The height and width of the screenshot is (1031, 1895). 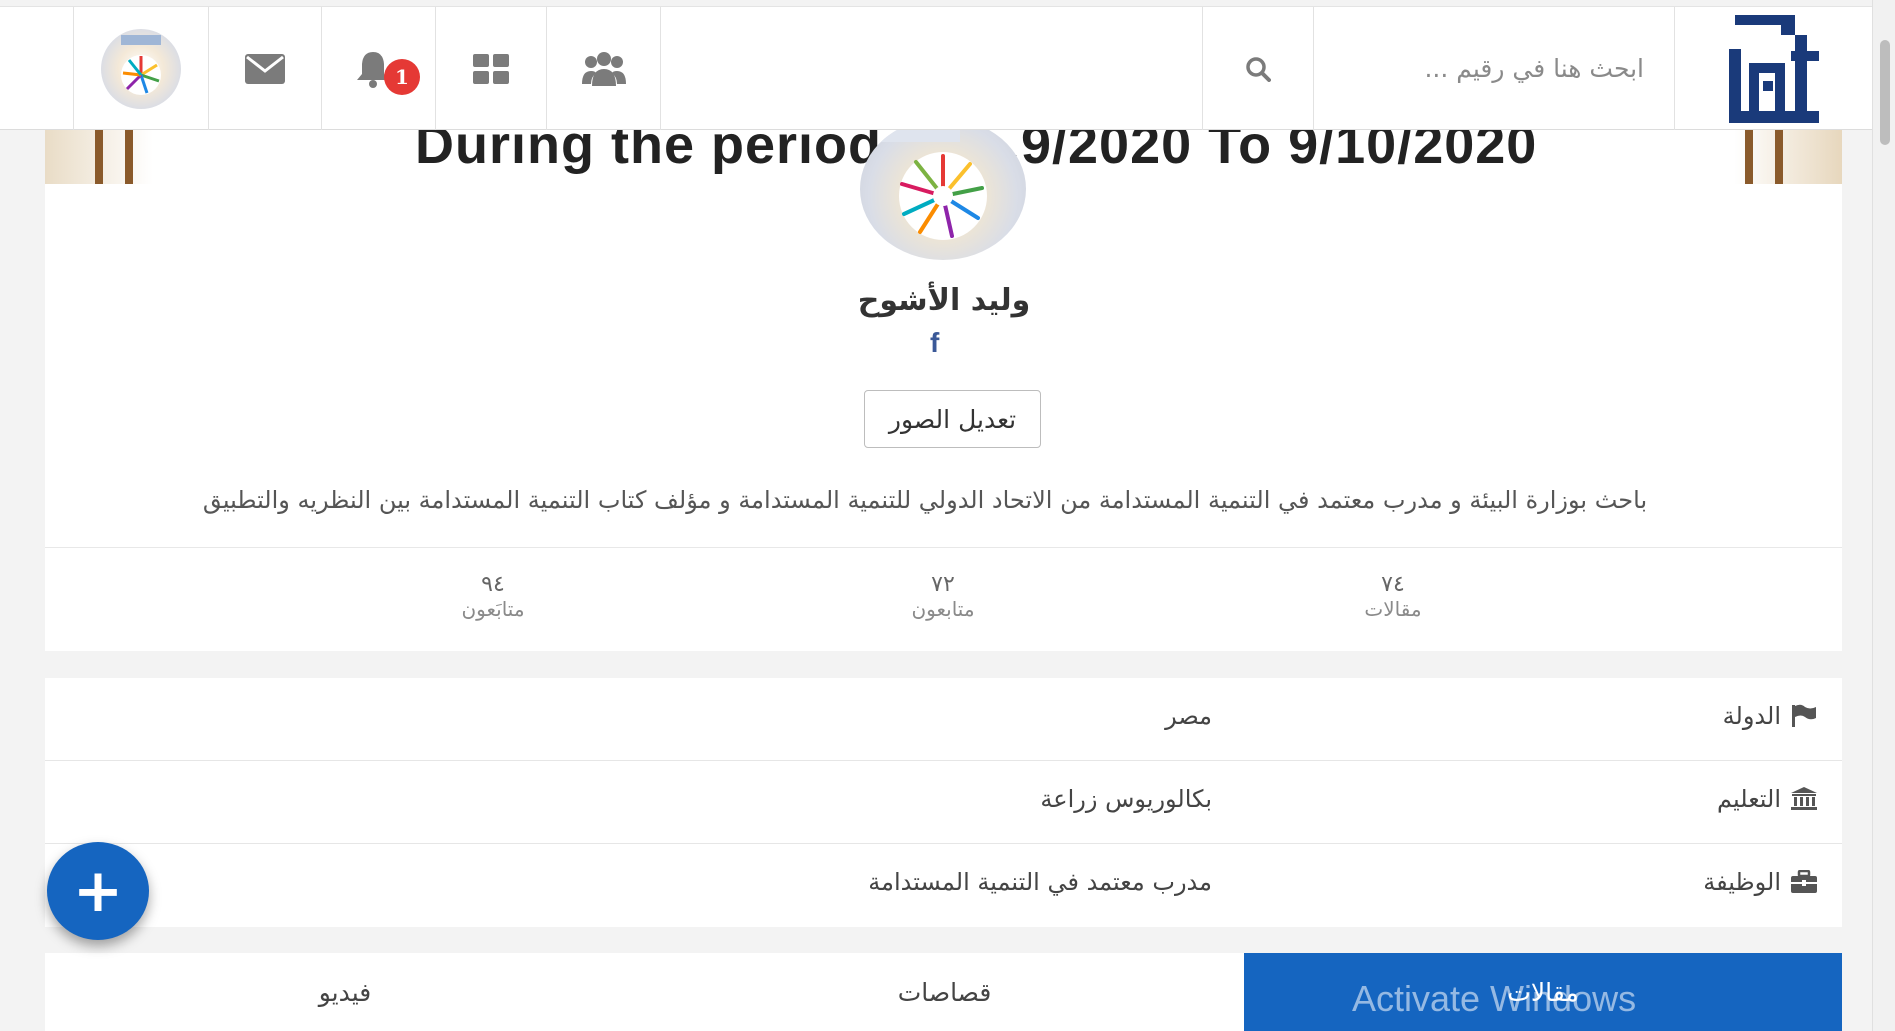 I want to click on info-row-job: الوظيفة مدرب معتمد في التنمية المستدامة, so click(x=943, y=885).